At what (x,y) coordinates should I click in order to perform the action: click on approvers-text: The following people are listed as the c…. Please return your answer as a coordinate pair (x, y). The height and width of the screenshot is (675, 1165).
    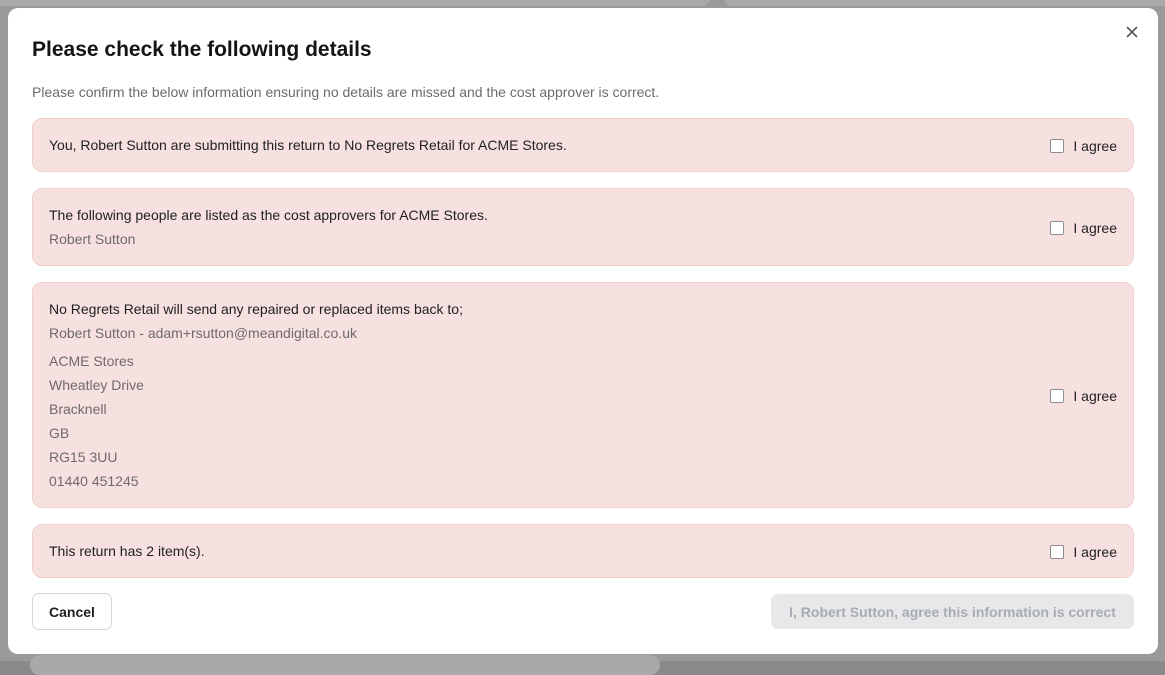
    Looking at the image, I should click on (268, 215).